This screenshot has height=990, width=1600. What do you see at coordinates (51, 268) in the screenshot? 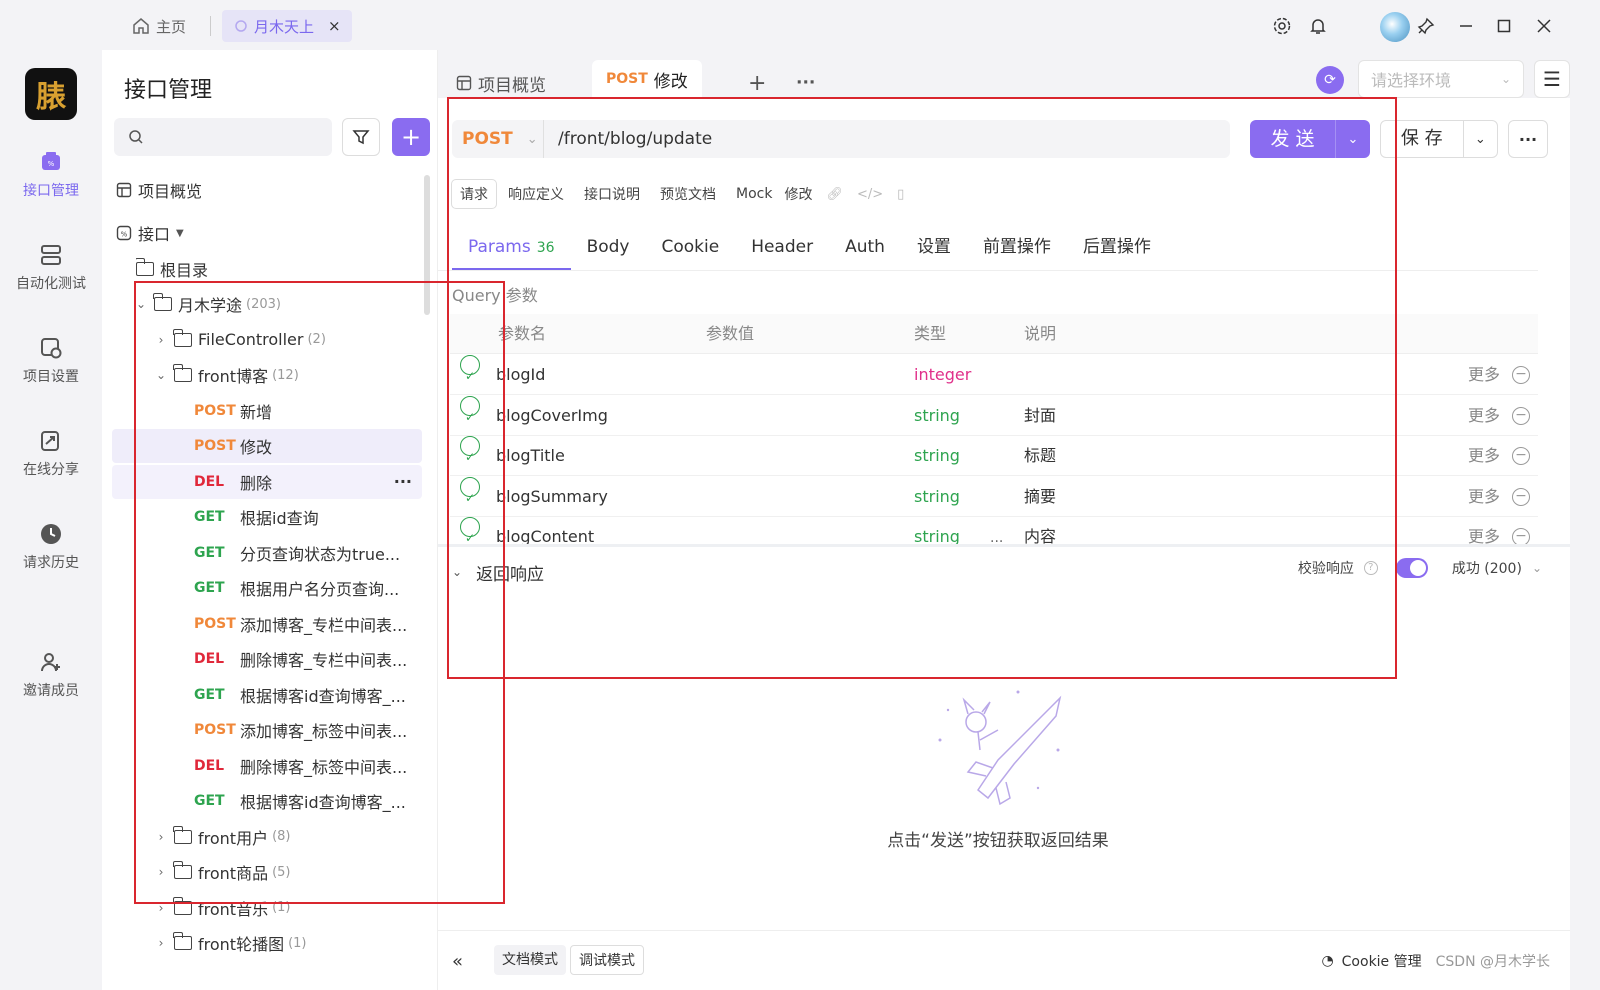
I see `nav-automation: 自动化测试` at bounding box center [51, 268].